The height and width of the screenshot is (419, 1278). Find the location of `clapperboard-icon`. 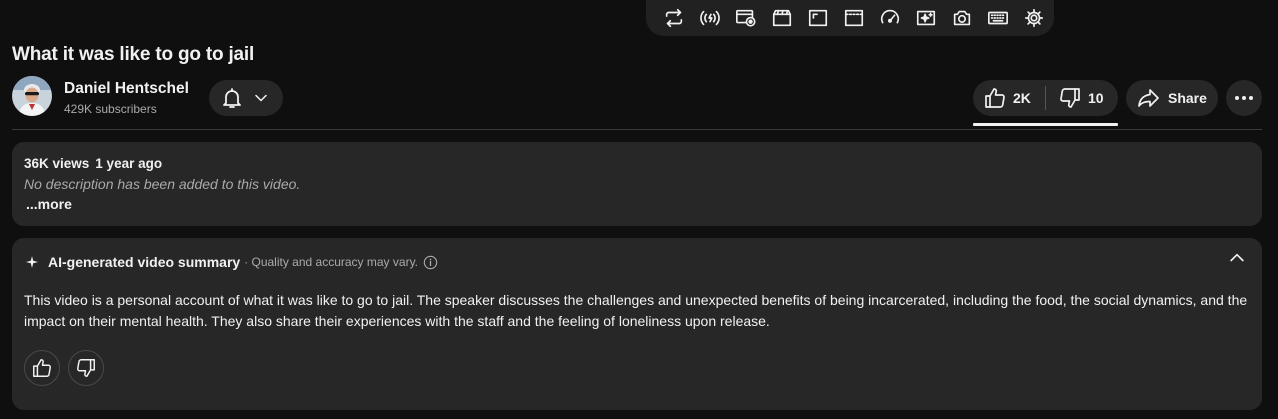

clapperboard-icon is located at coordinates (782, 18).